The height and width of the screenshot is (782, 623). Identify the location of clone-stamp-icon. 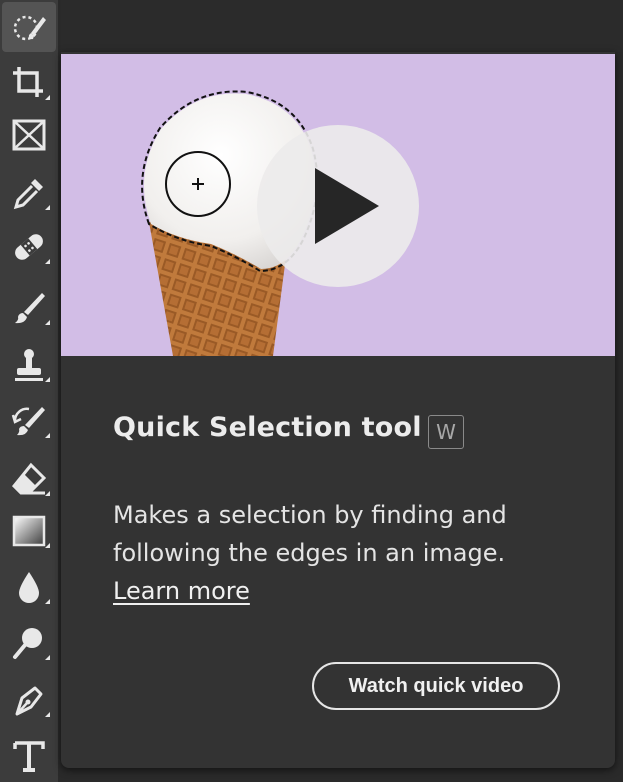
(29, 365).